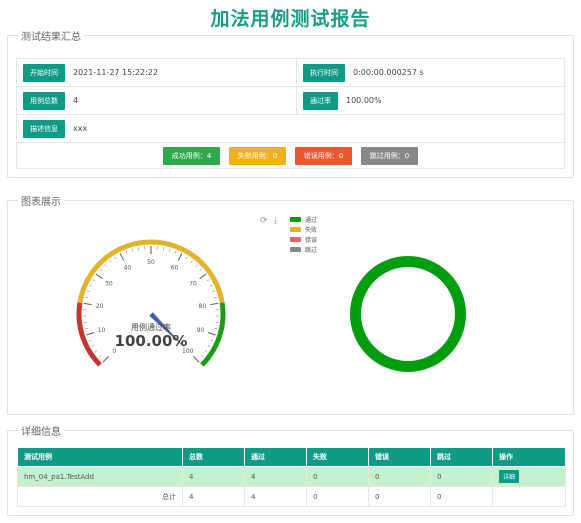  I want to click on pass-count-badge: 成功用例：4, so click(191, 155).